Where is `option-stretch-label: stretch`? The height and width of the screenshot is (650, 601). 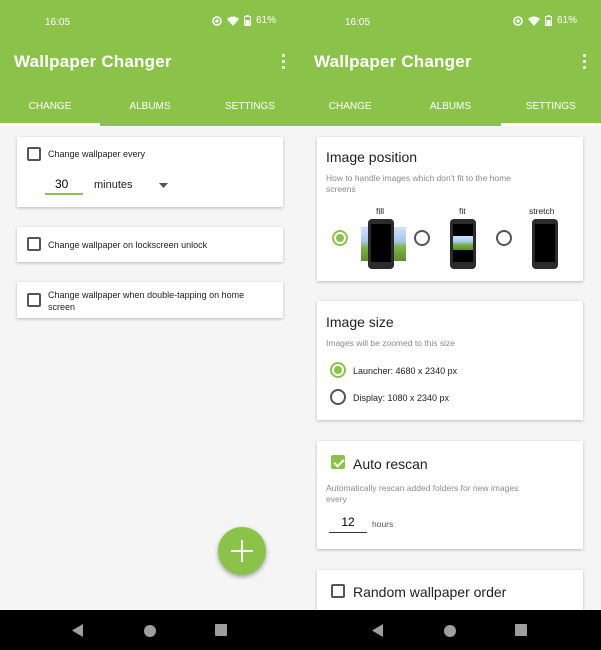
option-stretch-label: stretch is located at coordinates (542, 211).